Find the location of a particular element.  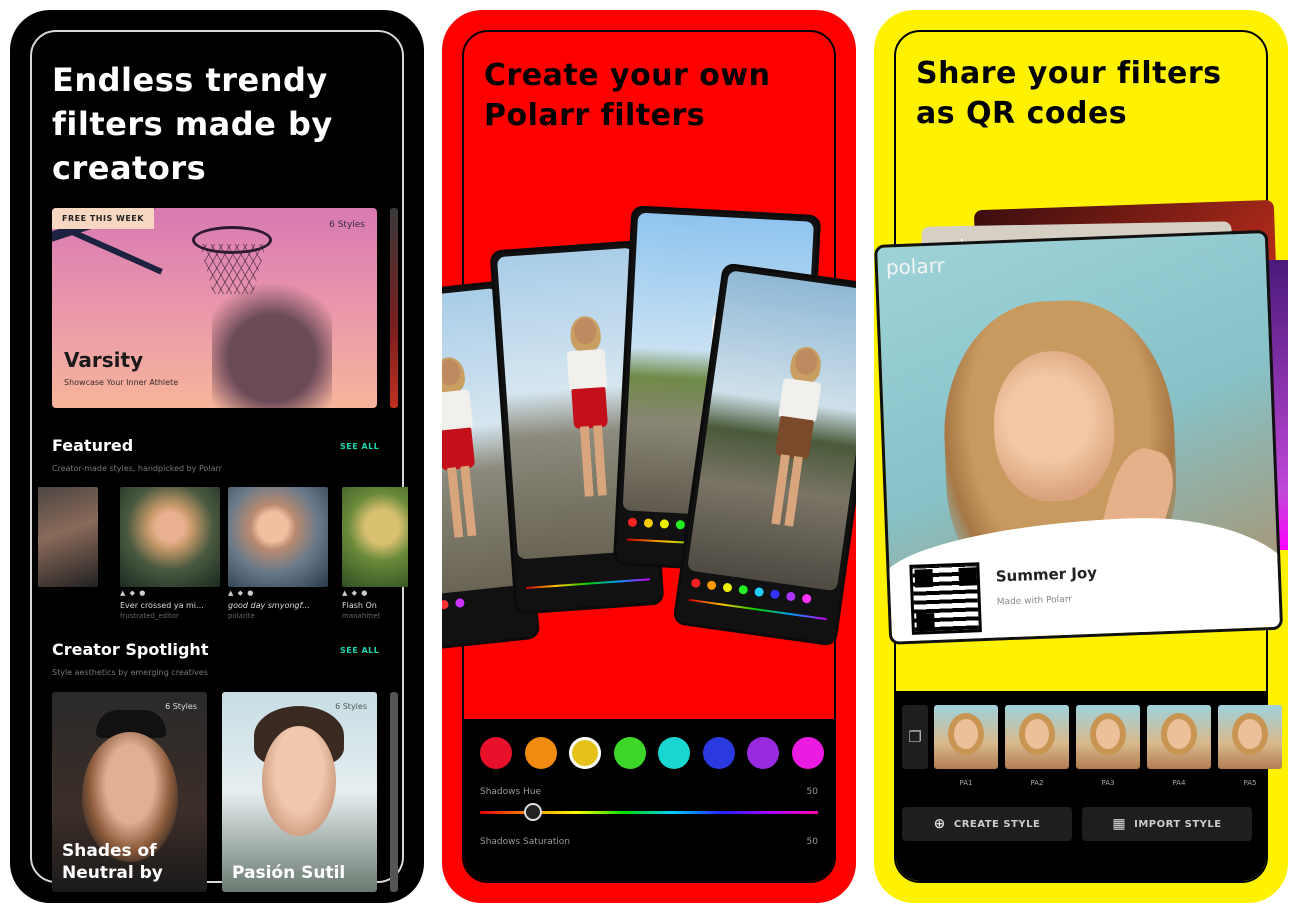

spotlight-see-all: SEE ALL is located at coordinates (359, 650).